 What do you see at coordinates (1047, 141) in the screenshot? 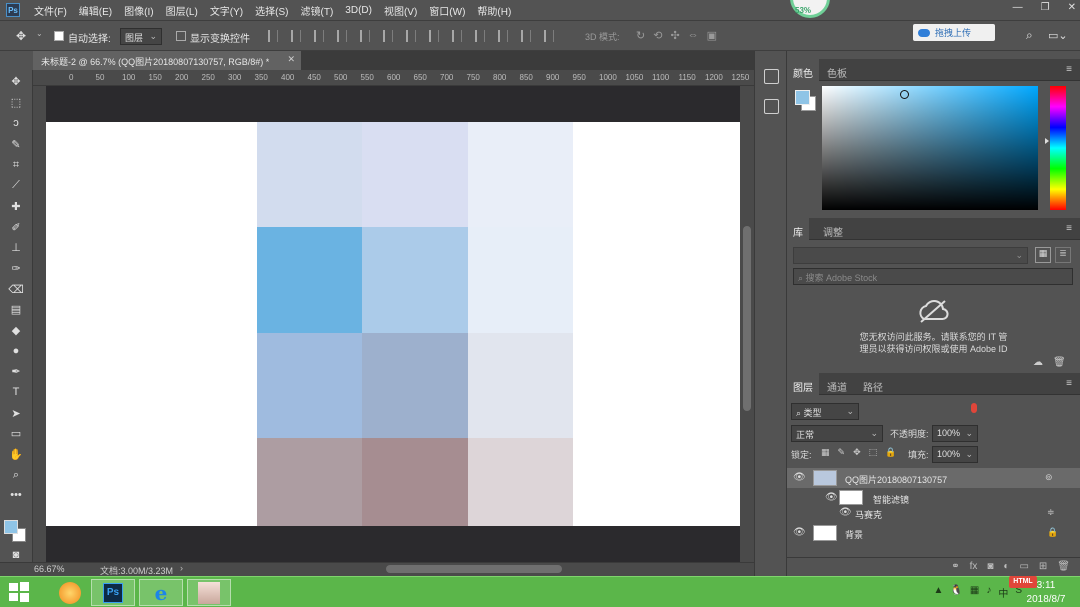
I see `hue-slider-arrow-icon` at bounding box center [1047, 141].